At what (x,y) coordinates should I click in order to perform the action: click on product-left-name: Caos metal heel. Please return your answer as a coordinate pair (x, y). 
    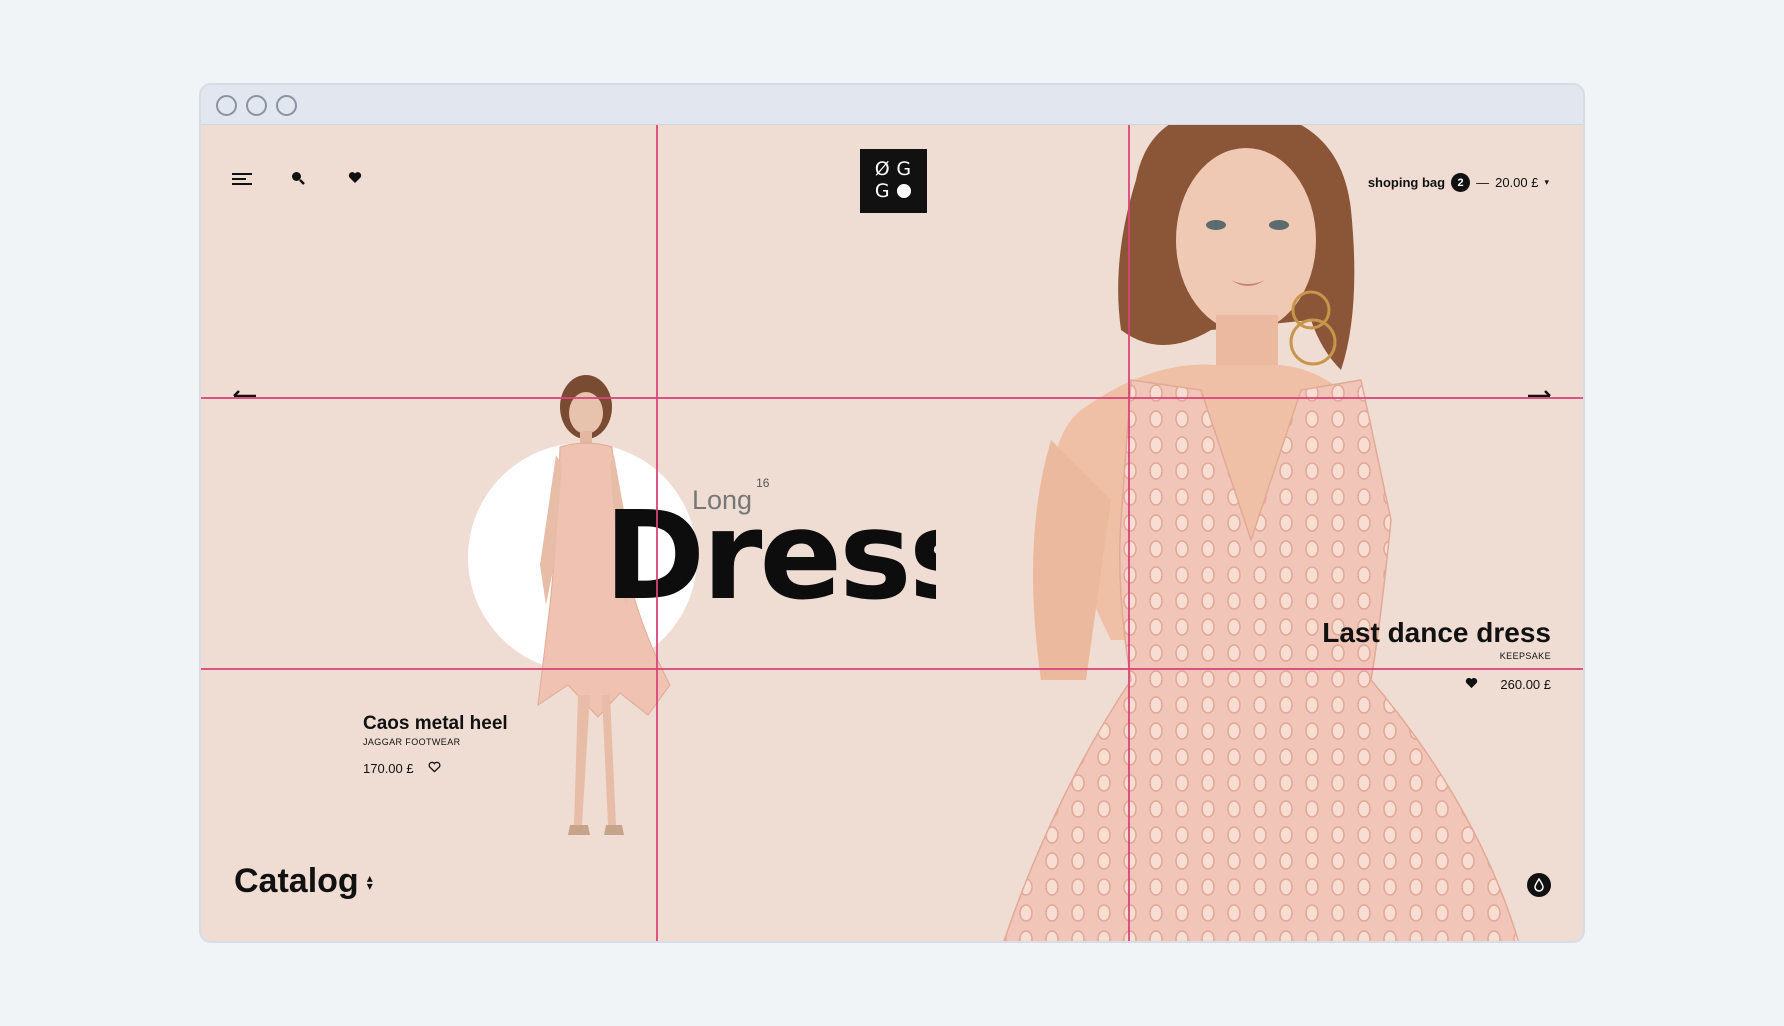
    Looking at the image, I should click on (435, 724).